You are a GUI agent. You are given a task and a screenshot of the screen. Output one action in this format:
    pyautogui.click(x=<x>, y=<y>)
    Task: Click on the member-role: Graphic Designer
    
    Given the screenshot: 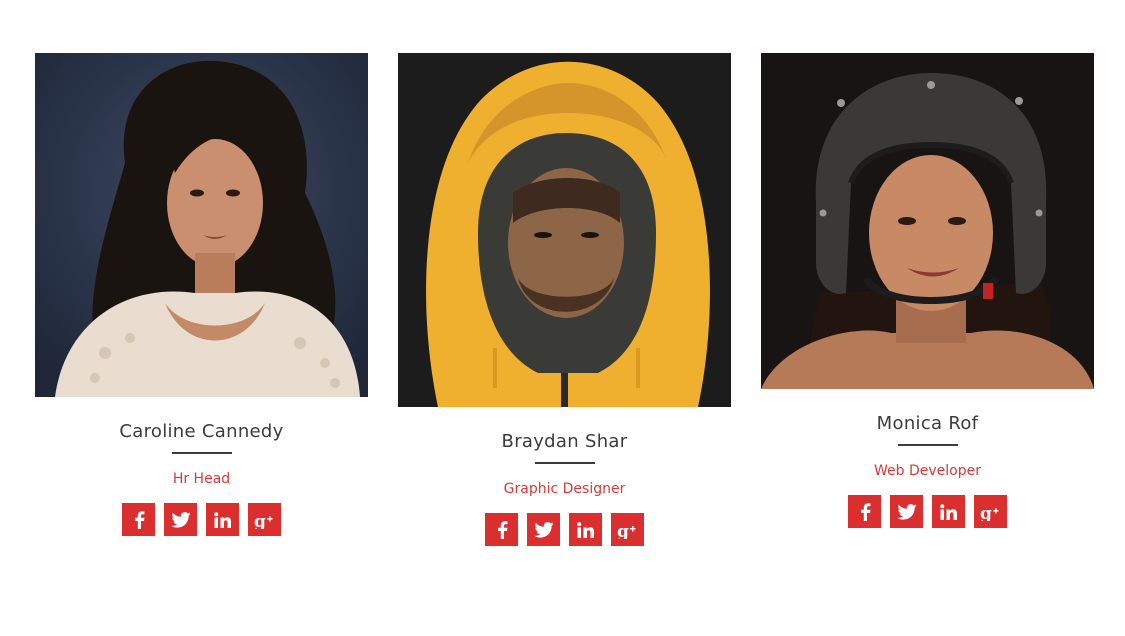 What is the action you would take?
    pyautogui.click(x=564, y=489)
    